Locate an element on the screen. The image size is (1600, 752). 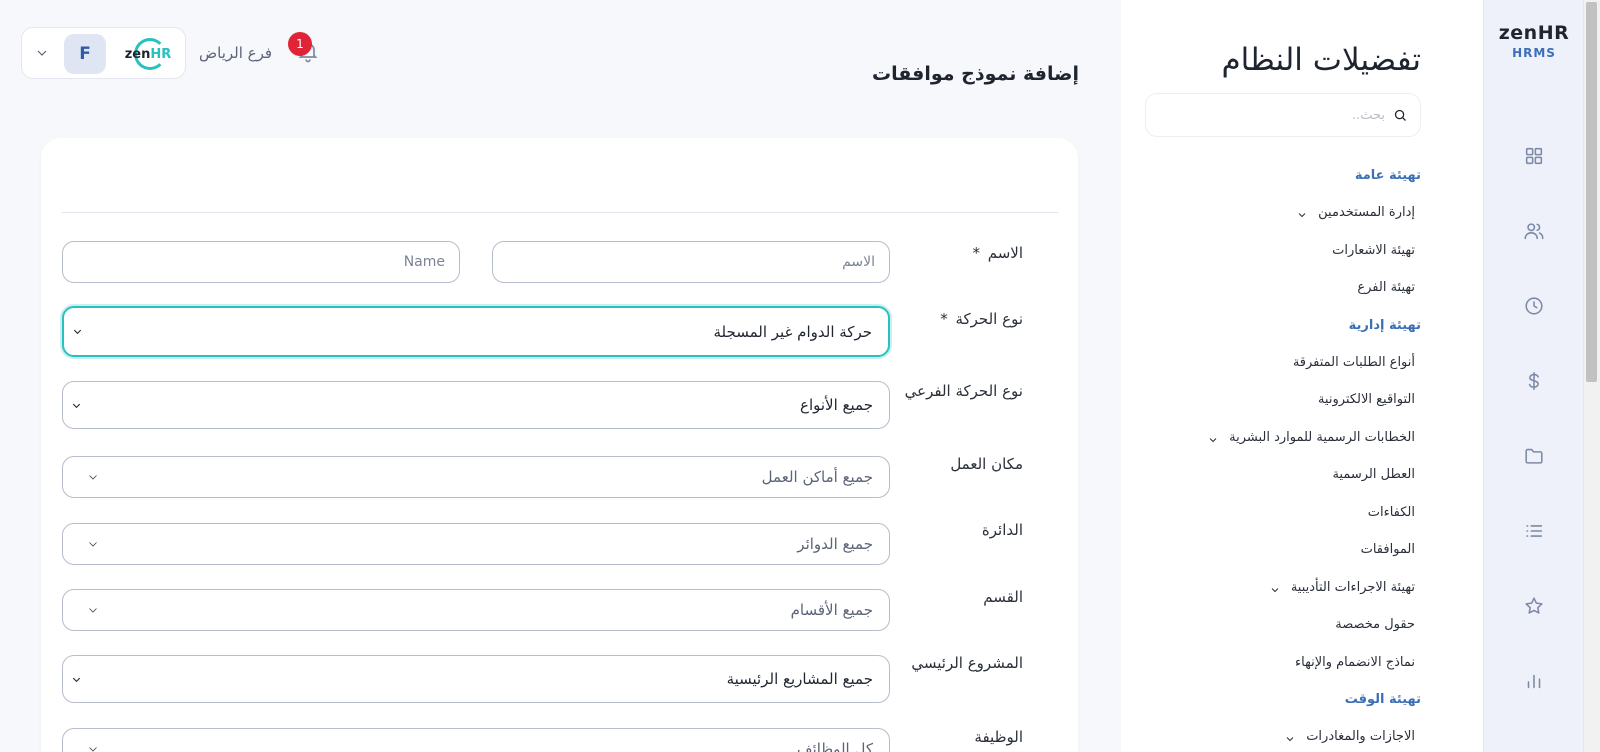
settings-menu-item: الاجازات والمغادرات is located at coordinates (1283, 737).